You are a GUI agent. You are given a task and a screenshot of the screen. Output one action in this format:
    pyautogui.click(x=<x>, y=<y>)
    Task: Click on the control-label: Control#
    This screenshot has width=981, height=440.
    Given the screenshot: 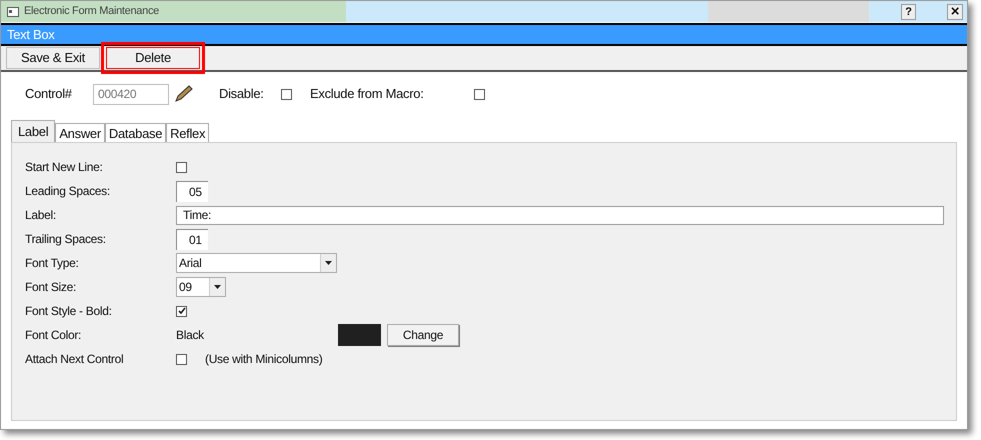 What is the action you would take?
    pyautogui.click(x=49, y=94)
    